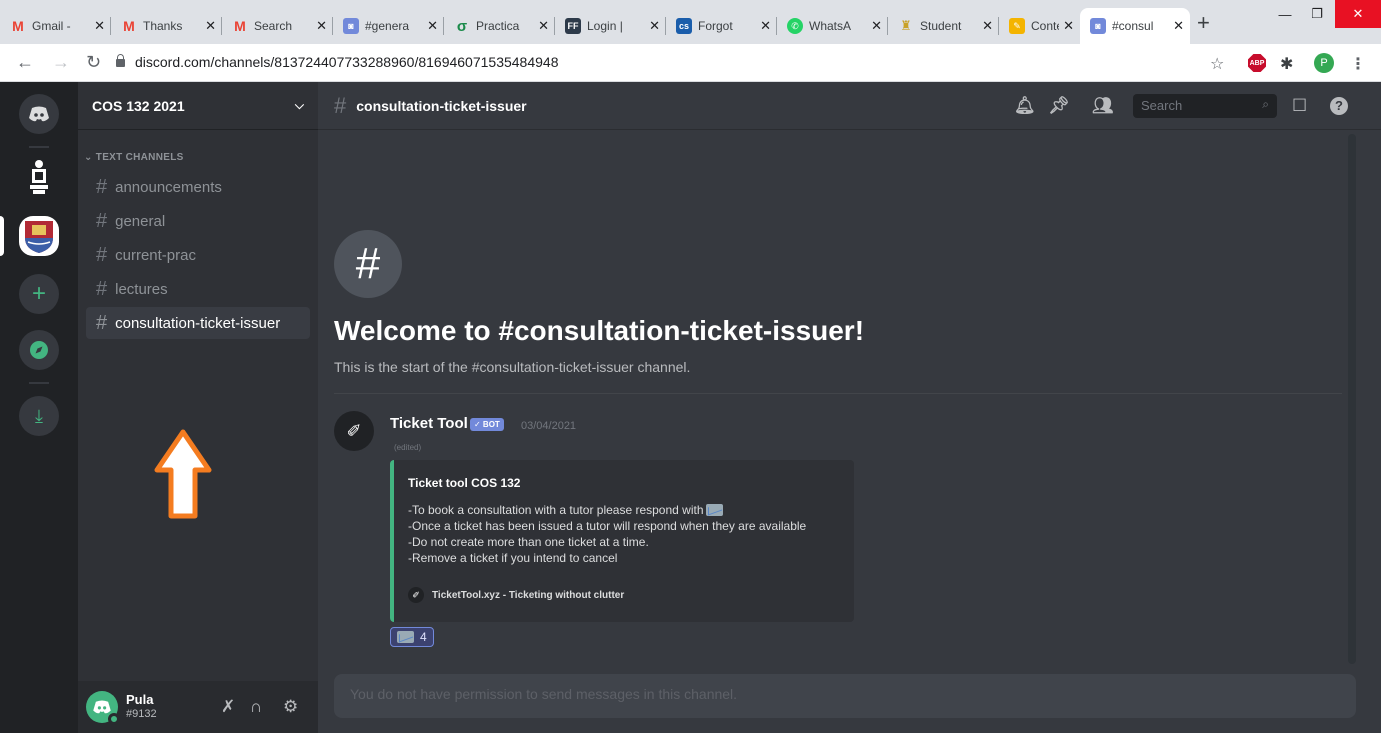  What do you see at coordinates (462, 26) in the screenshot?
I see `practica-icon: σ` at bounding box center [462, 26].